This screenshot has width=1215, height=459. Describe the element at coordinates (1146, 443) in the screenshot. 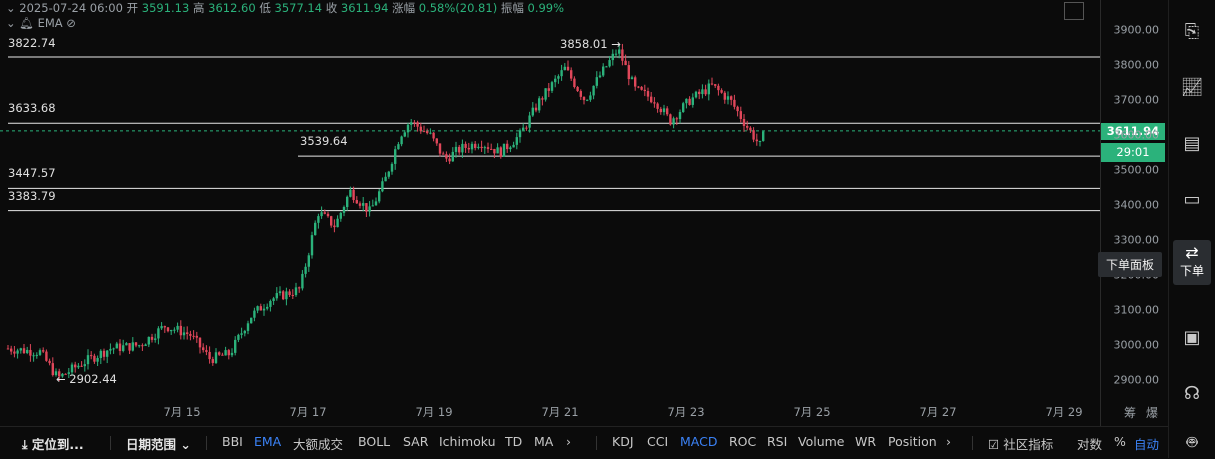

I see `auto-scale-toggle: 自动` at that location.